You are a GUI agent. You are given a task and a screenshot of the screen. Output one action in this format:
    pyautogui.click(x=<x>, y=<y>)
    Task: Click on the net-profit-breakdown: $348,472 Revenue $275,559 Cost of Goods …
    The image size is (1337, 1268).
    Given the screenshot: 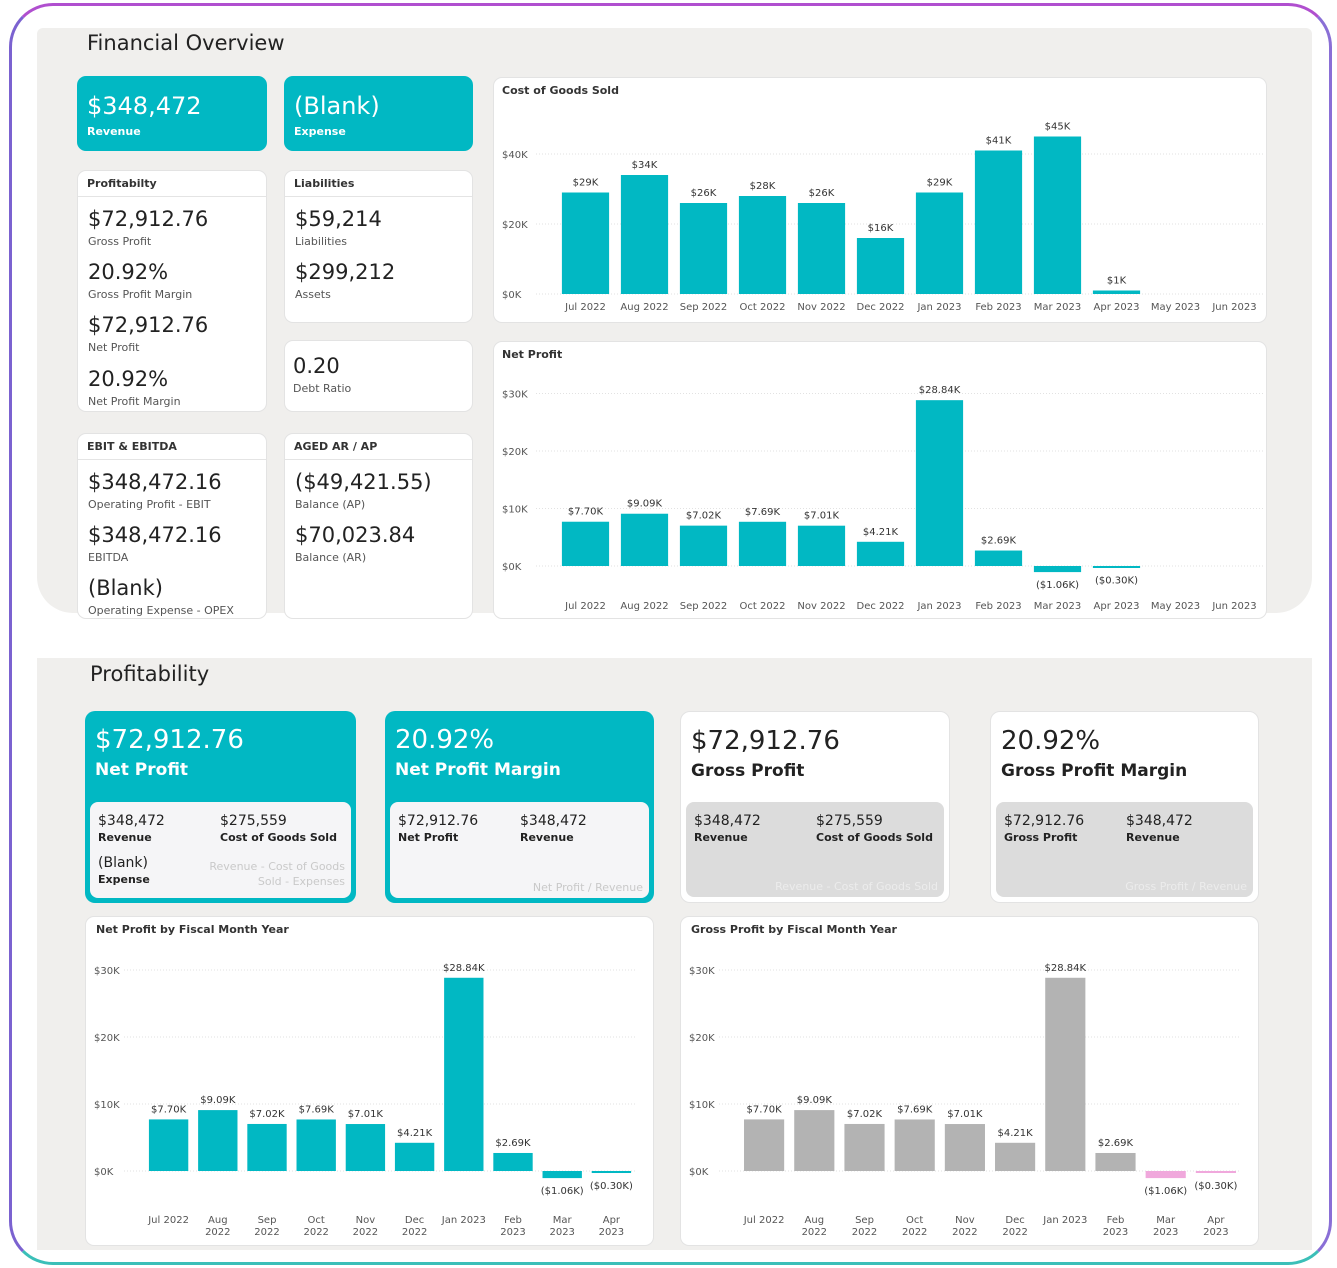 What is the action you would take?
    pyautogui.click(x=220, y=850)
    